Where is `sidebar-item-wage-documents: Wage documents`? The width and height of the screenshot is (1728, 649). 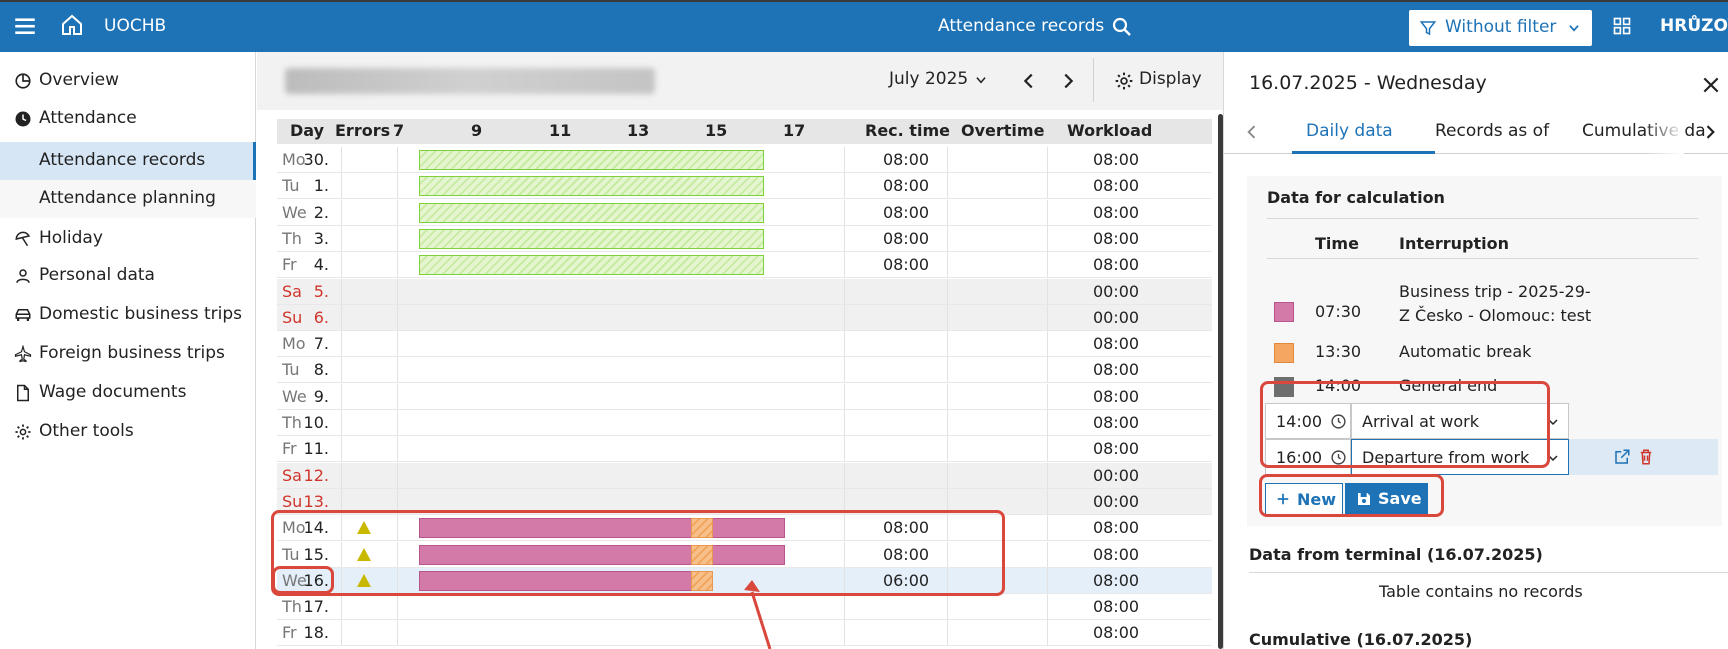 sidebar-item-wage-documents: Wage documents is located at coordinates (128, 393).